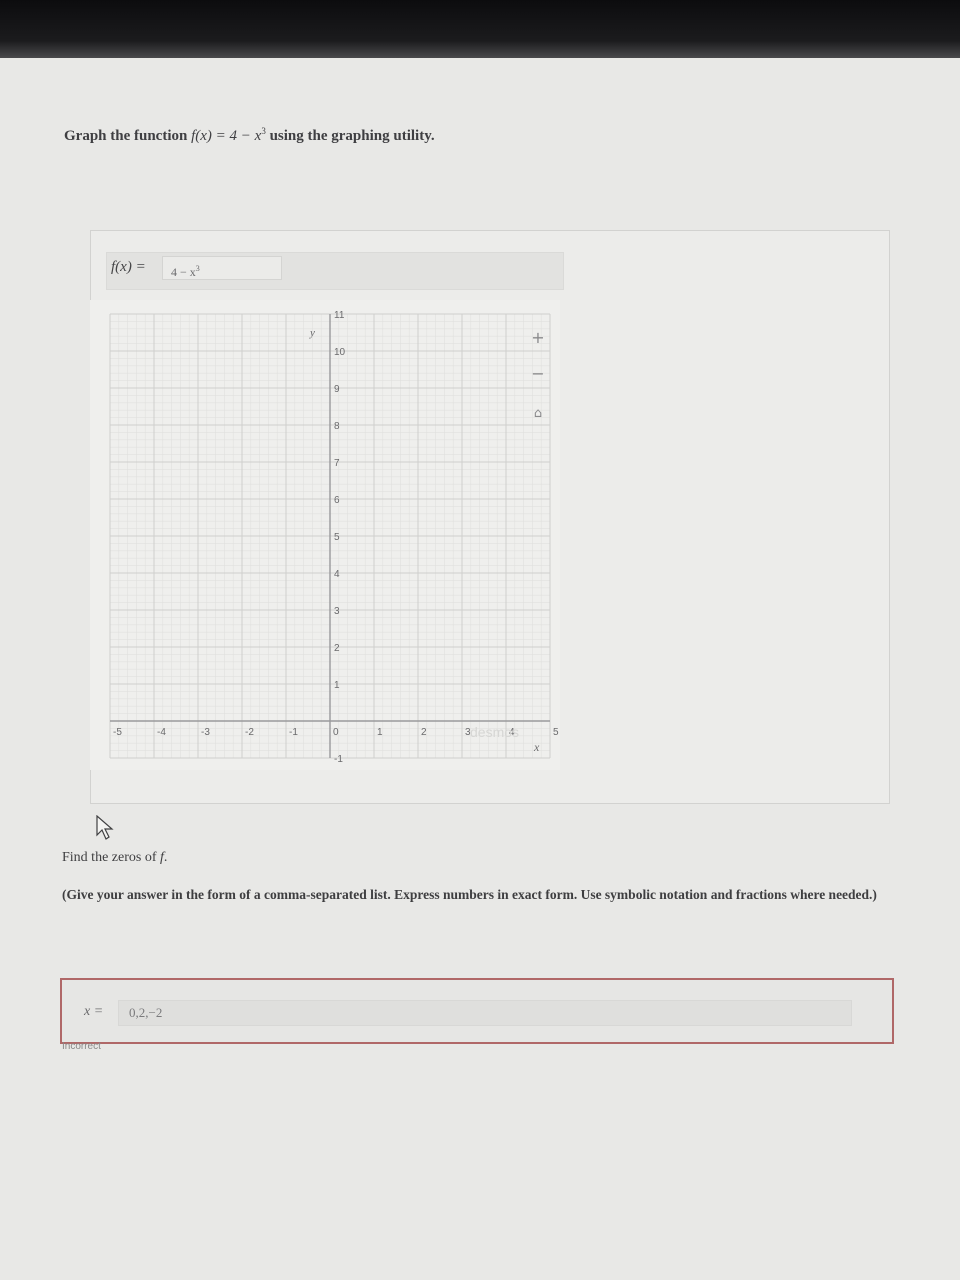  I want to click on x-tick-label: 0, so click(336, 732).